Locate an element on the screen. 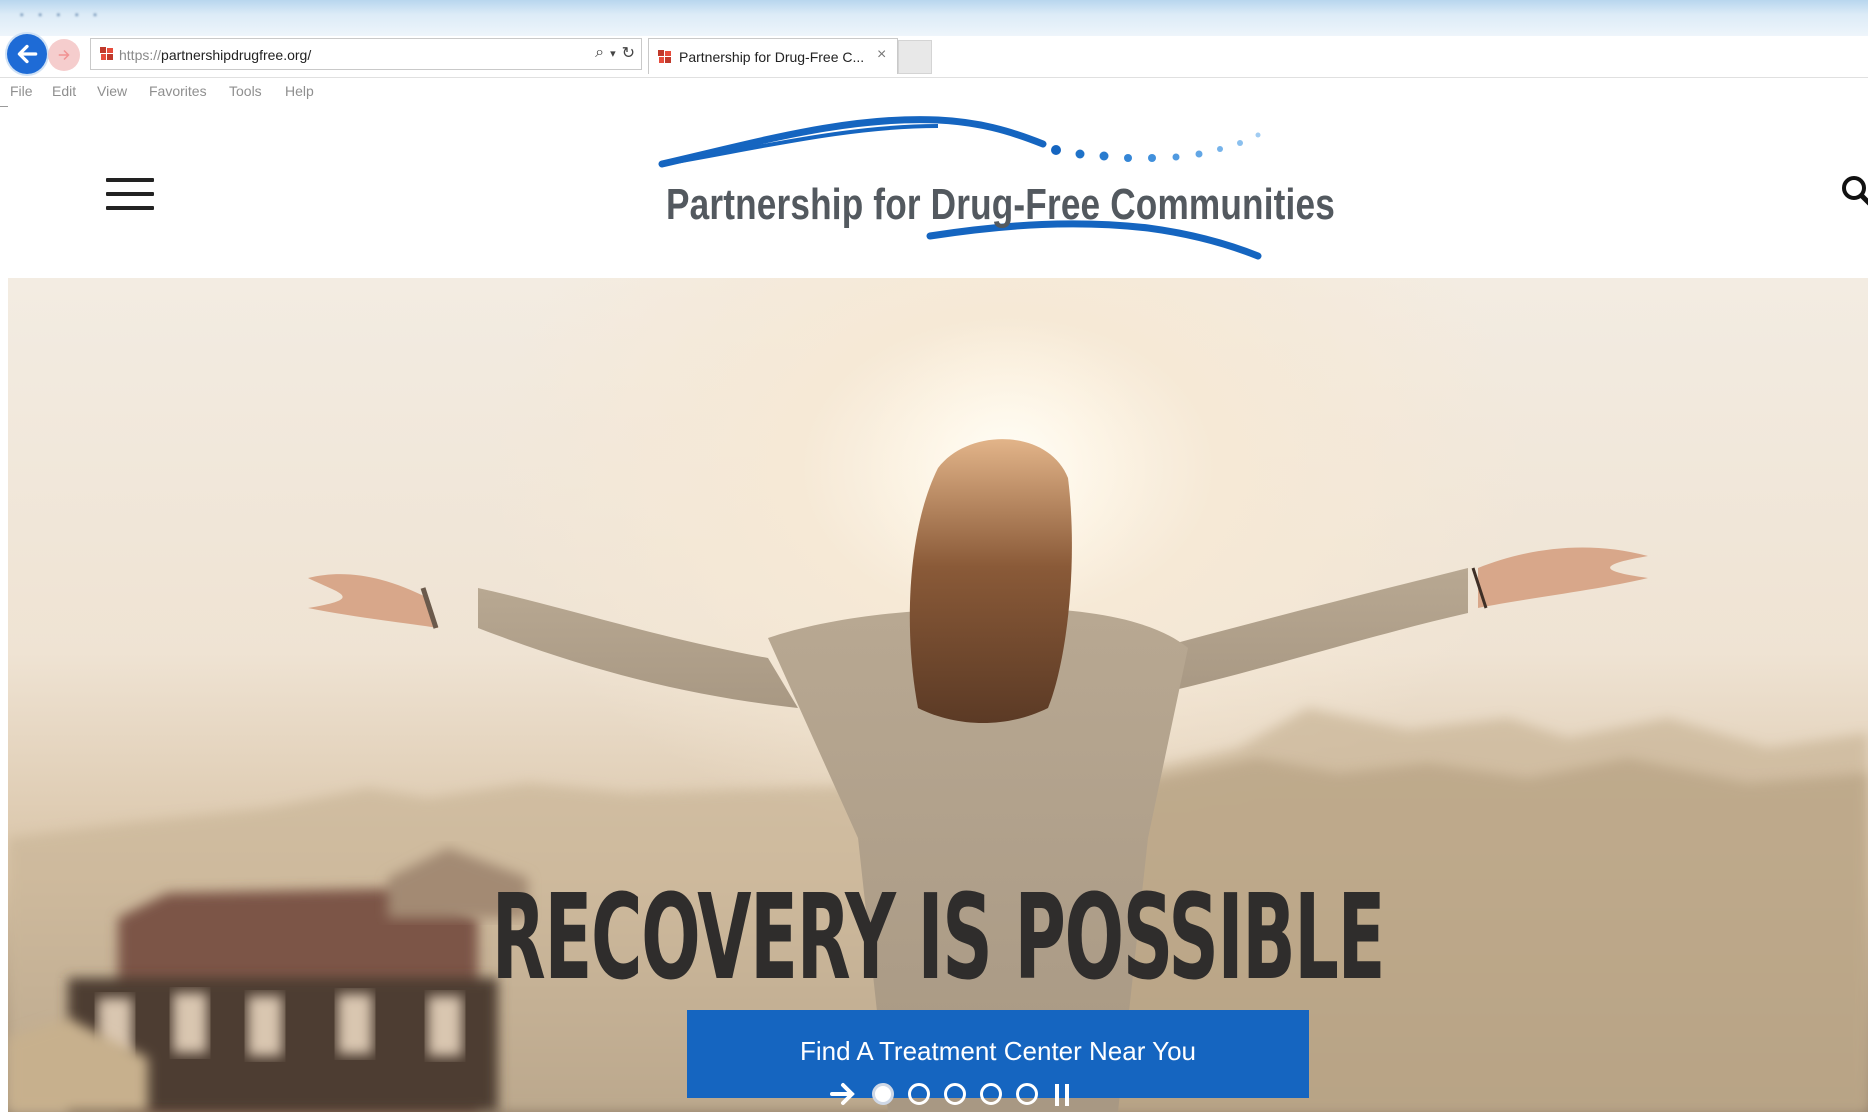 This screenshot has height=1112, width=1868. back-arrow-icon is located at coordinates (27, 54).